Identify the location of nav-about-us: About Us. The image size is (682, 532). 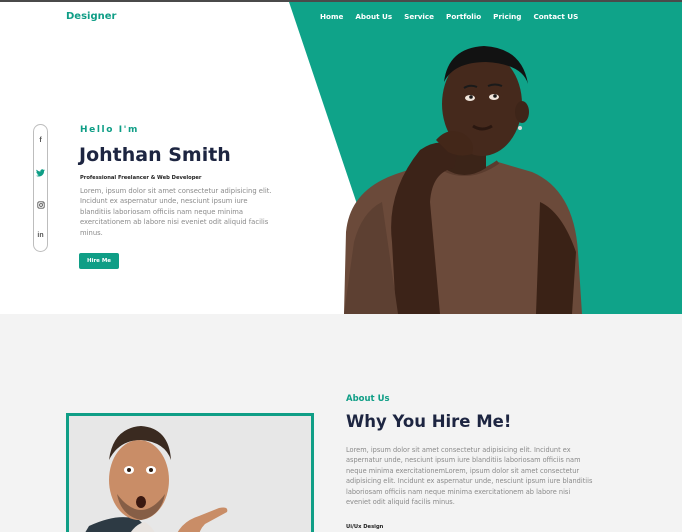
(373, 16).